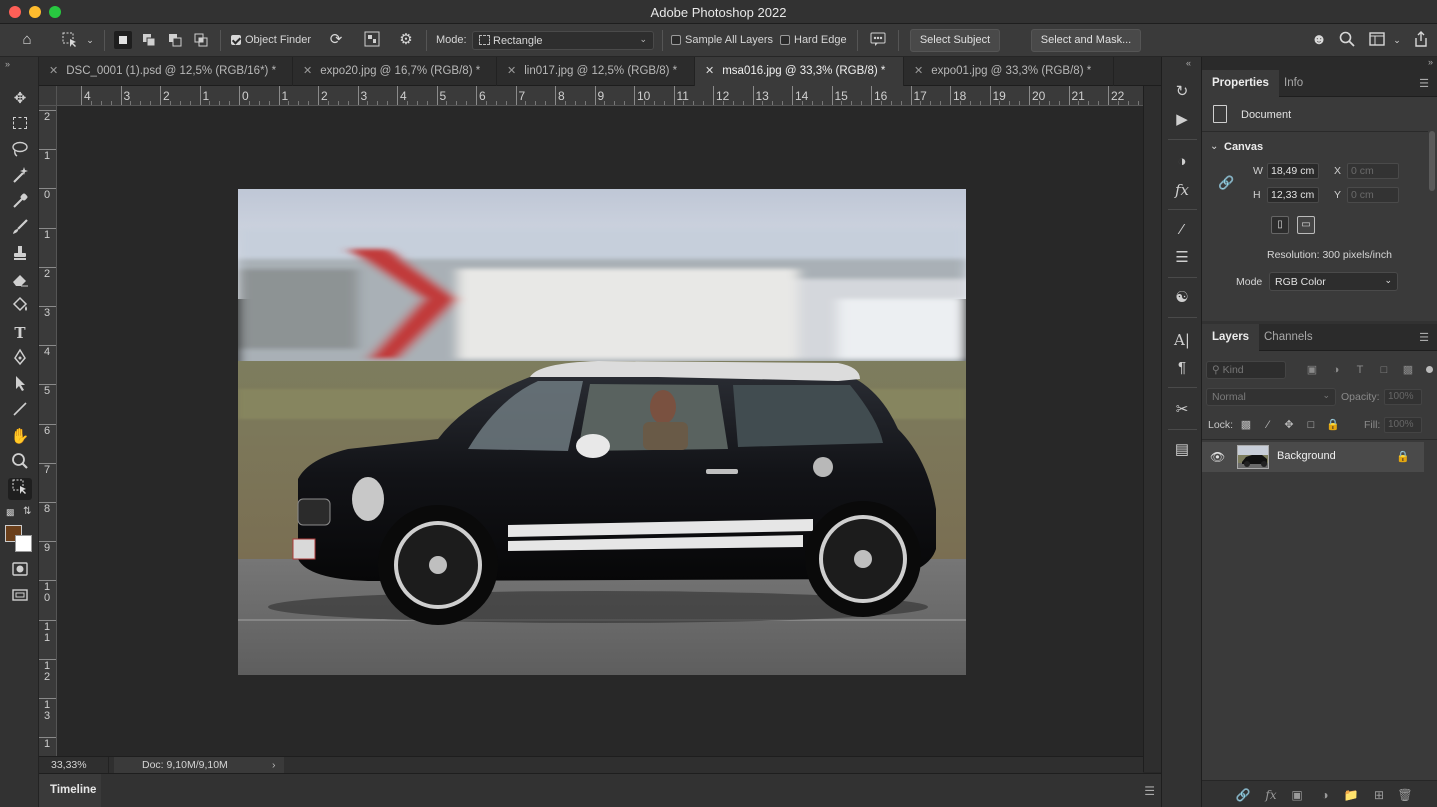 Image resolution: width=1437 pixels, height=807 pixels. I want to click on brush-settings-icon: ⁄, so click(1182, 230).